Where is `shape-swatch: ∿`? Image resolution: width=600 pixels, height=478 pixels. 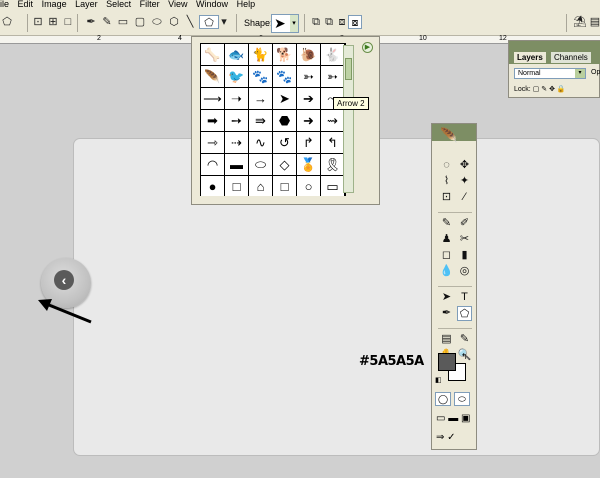
shape-swatch: ∿ is located at coordinates (260, 142).